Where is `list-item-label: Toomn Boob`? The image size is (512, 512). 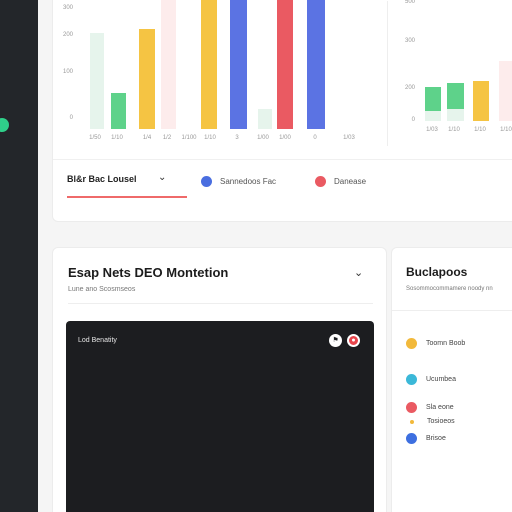
list-item-label: Toomn Boob is located at coordinates (446, 343).